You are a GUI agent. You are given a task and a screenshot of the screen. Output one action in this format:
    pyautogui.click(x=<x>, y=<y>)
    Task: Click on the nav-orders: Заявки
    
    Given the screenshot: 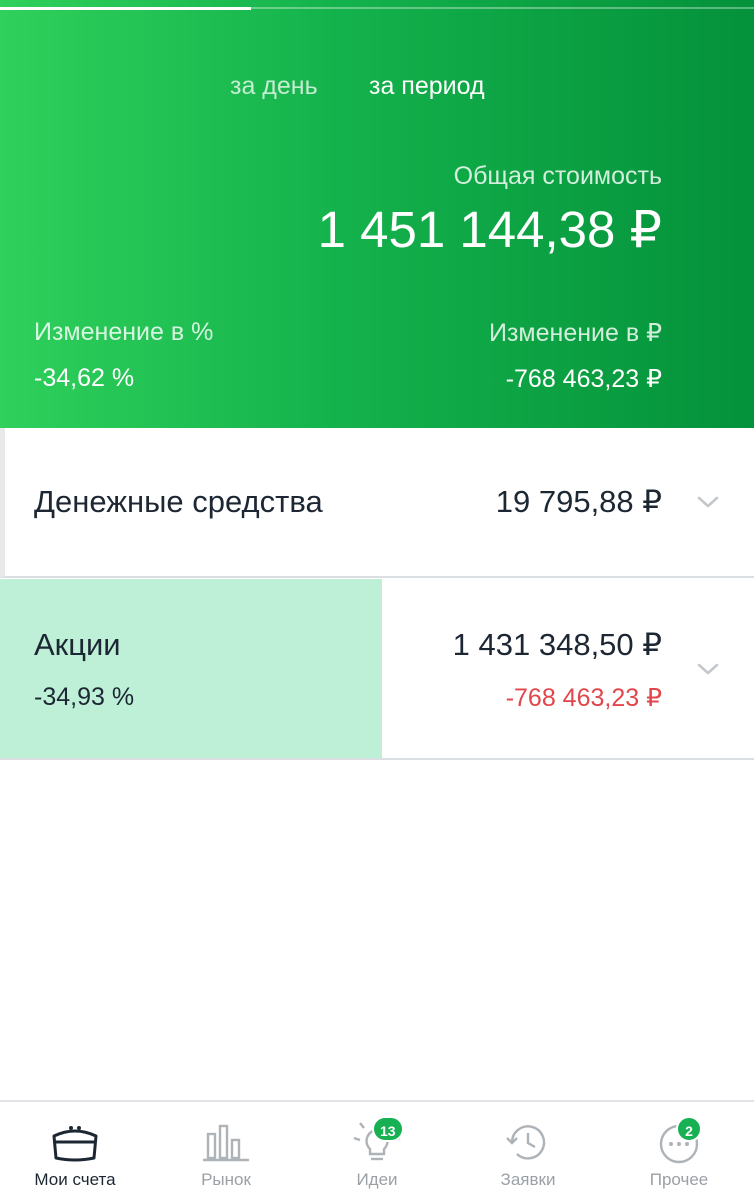 What is the action you would take?
    pyautogui.click(x=528, y=1151)
    